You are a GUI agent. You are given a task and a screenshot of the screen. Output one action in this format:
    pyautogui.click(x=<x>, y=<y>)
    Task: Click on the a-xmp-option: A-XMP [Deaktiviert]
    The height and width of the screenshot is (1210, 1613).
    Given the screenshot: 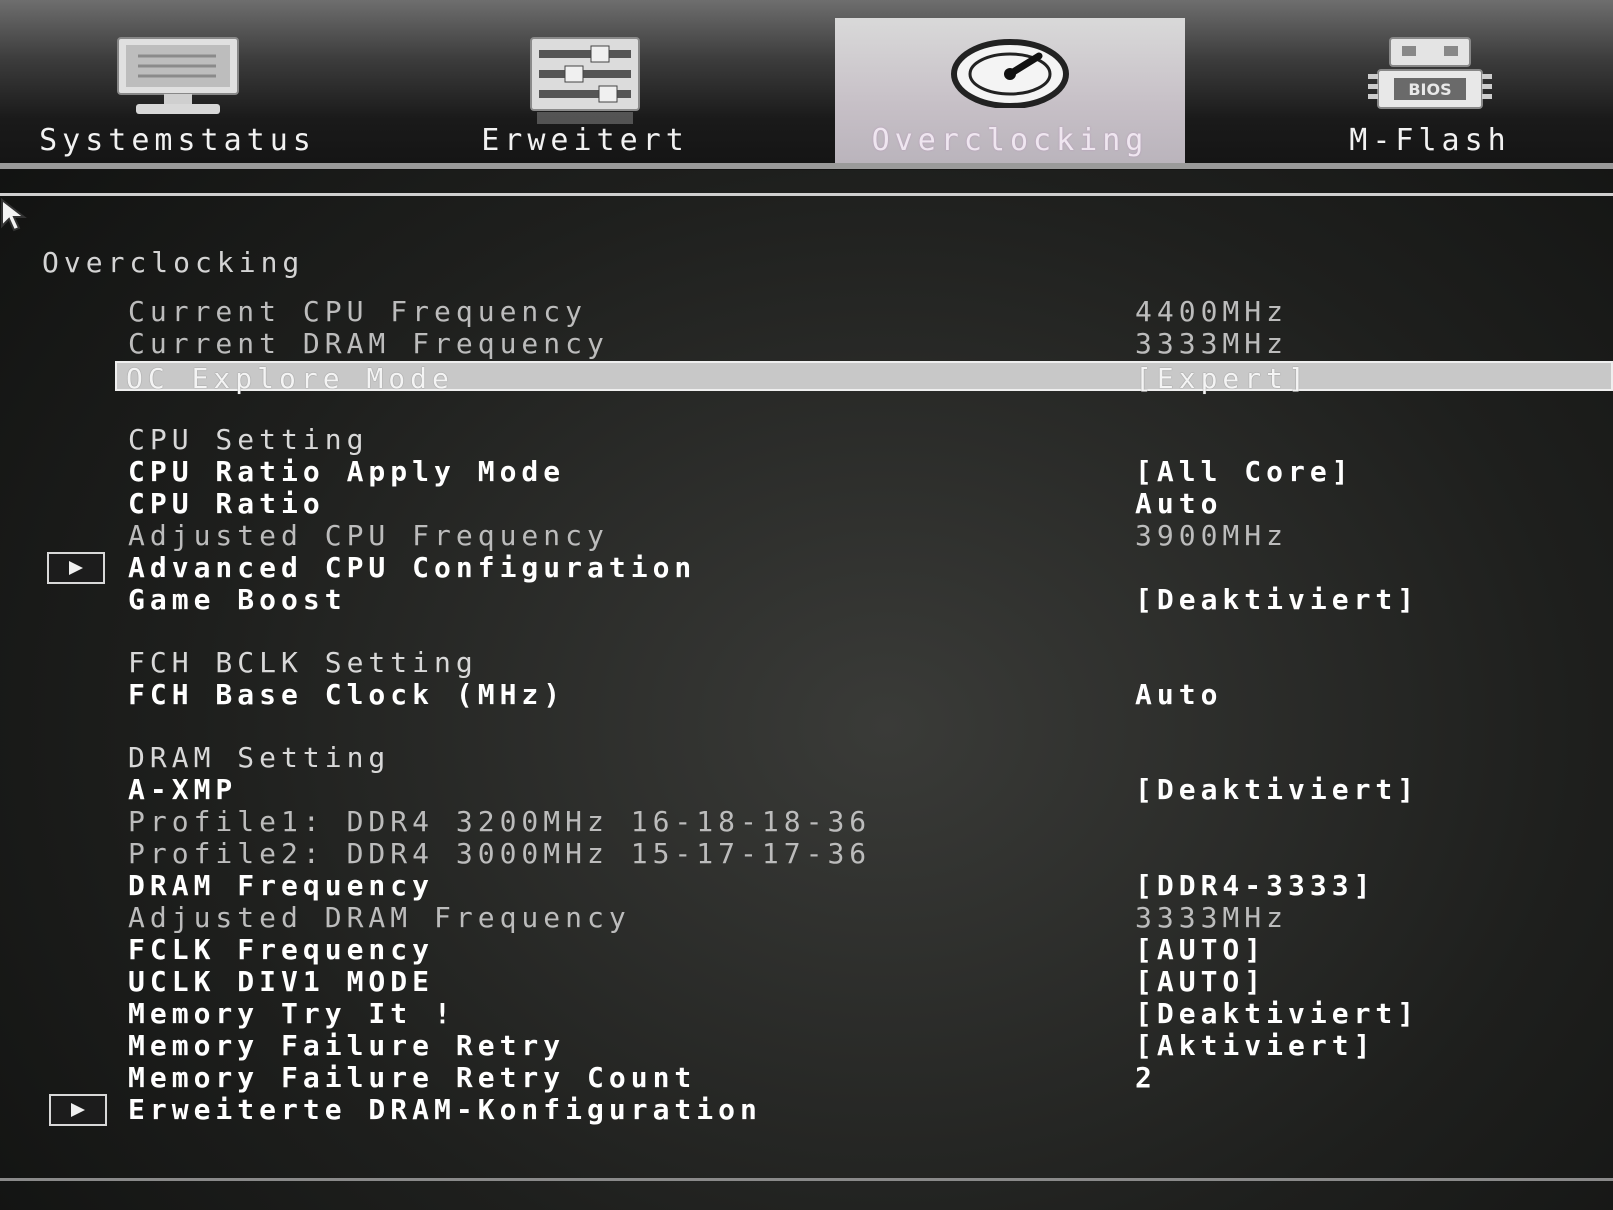 What is the action you would take?
    pyautogui.click(x=806, y=790)
    